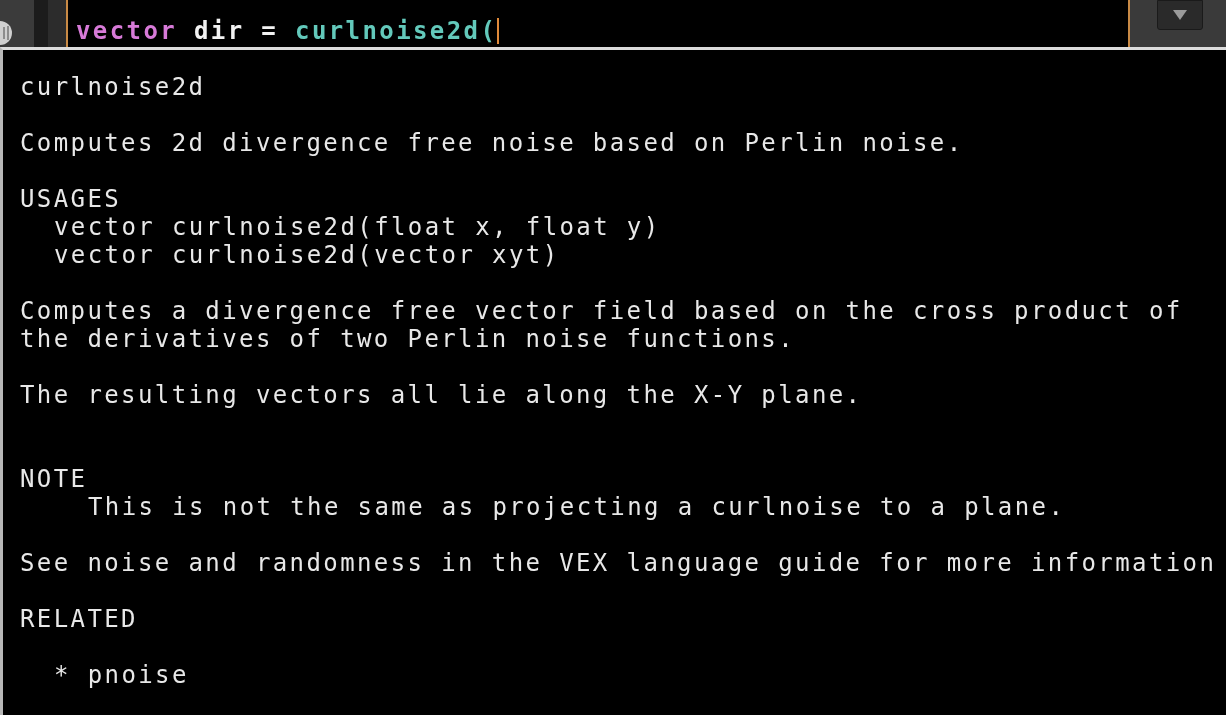 The image size is (1226, 715). I want to click on section-heading: NOTE, so click(54, 479).